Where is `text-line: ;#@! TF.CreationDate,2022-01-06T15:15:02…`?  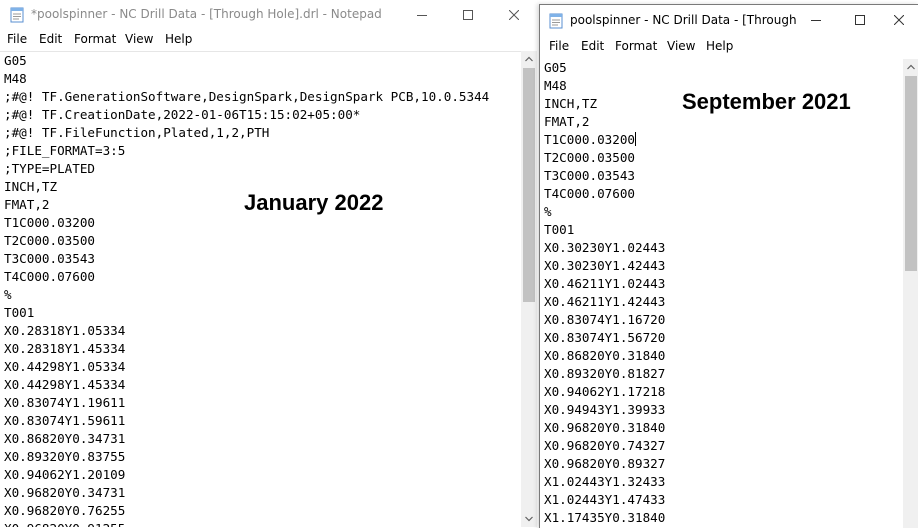
text-line: ;#@! TF.CreationDate,2022-01-06T15:15:02… is located at coordinates (182, 114).